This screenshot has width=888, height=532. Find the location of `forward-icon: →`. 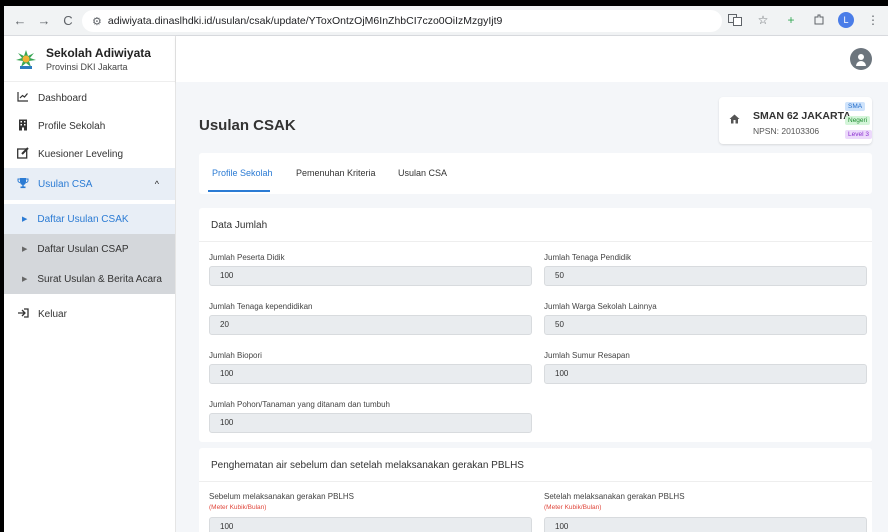

forward-icon: → is located at coordinates (44, 21).